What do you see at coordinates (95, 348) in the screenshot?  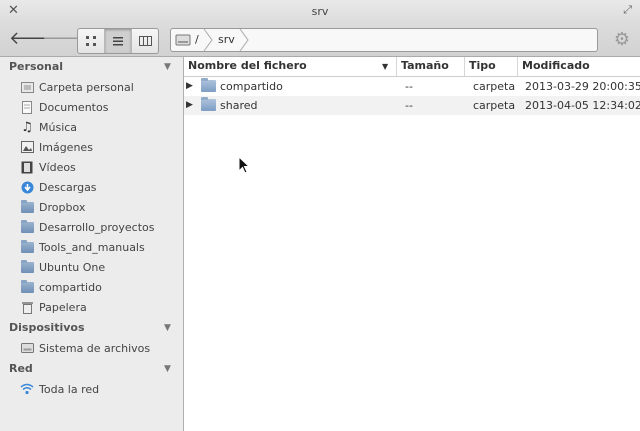 I see `sidebar-item-label: Sistema de archivos` at bounding box center [95, 348].